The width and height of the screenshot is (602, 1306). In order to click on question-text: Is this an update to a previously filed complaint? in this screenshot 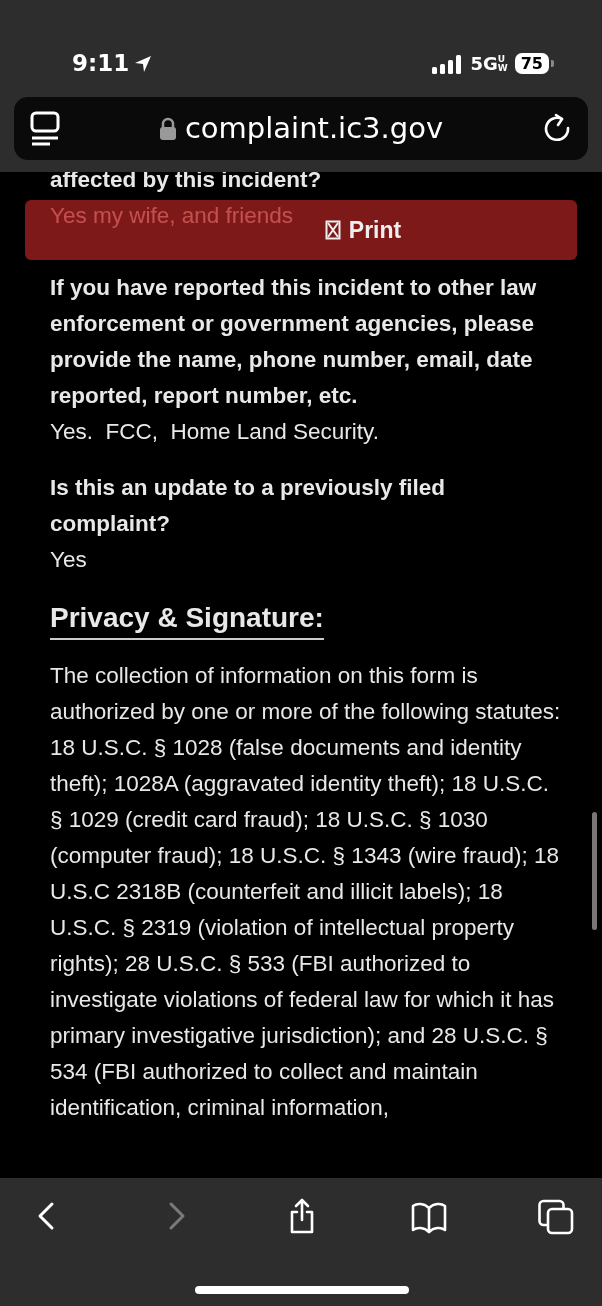, I will do `click(248, 506)`.